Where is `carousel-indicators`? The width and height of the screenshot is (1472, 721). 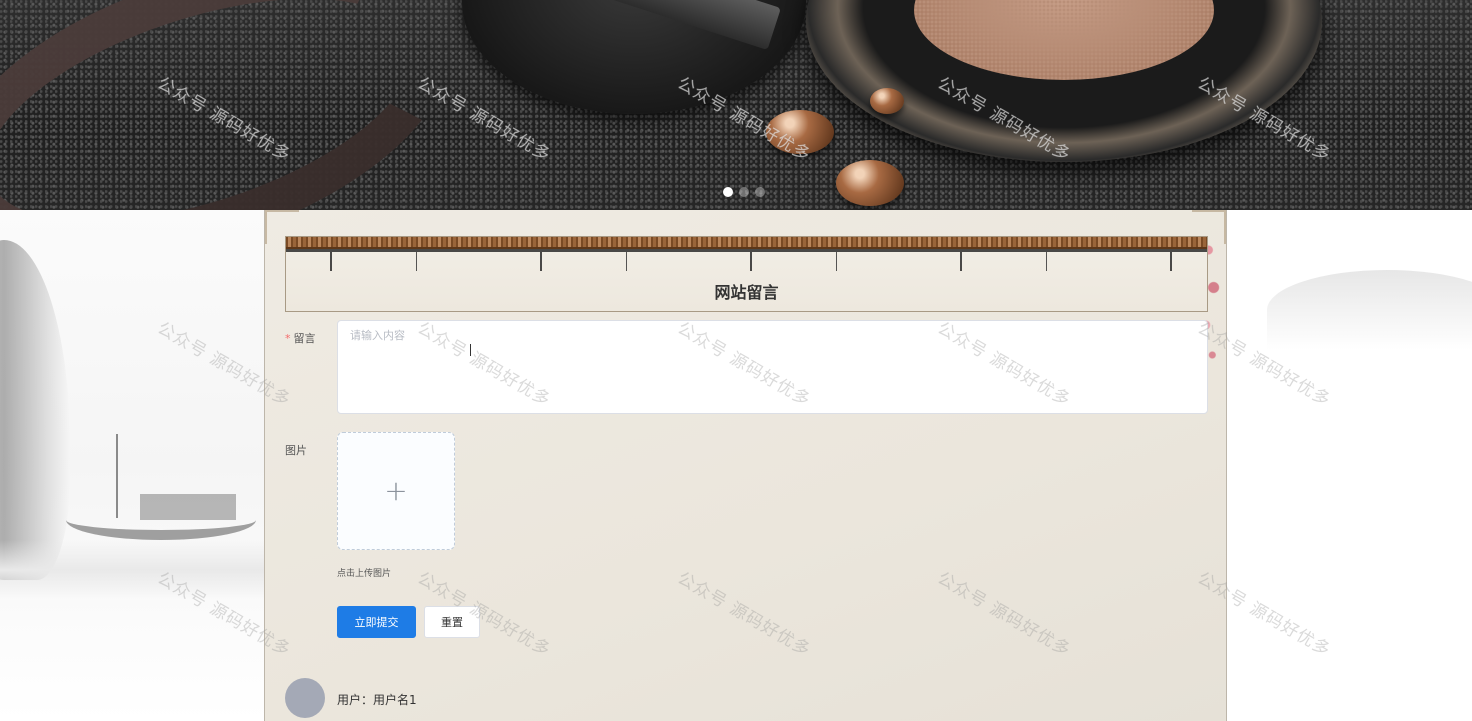 carousel-indicators is located at coordinates (744, 192).